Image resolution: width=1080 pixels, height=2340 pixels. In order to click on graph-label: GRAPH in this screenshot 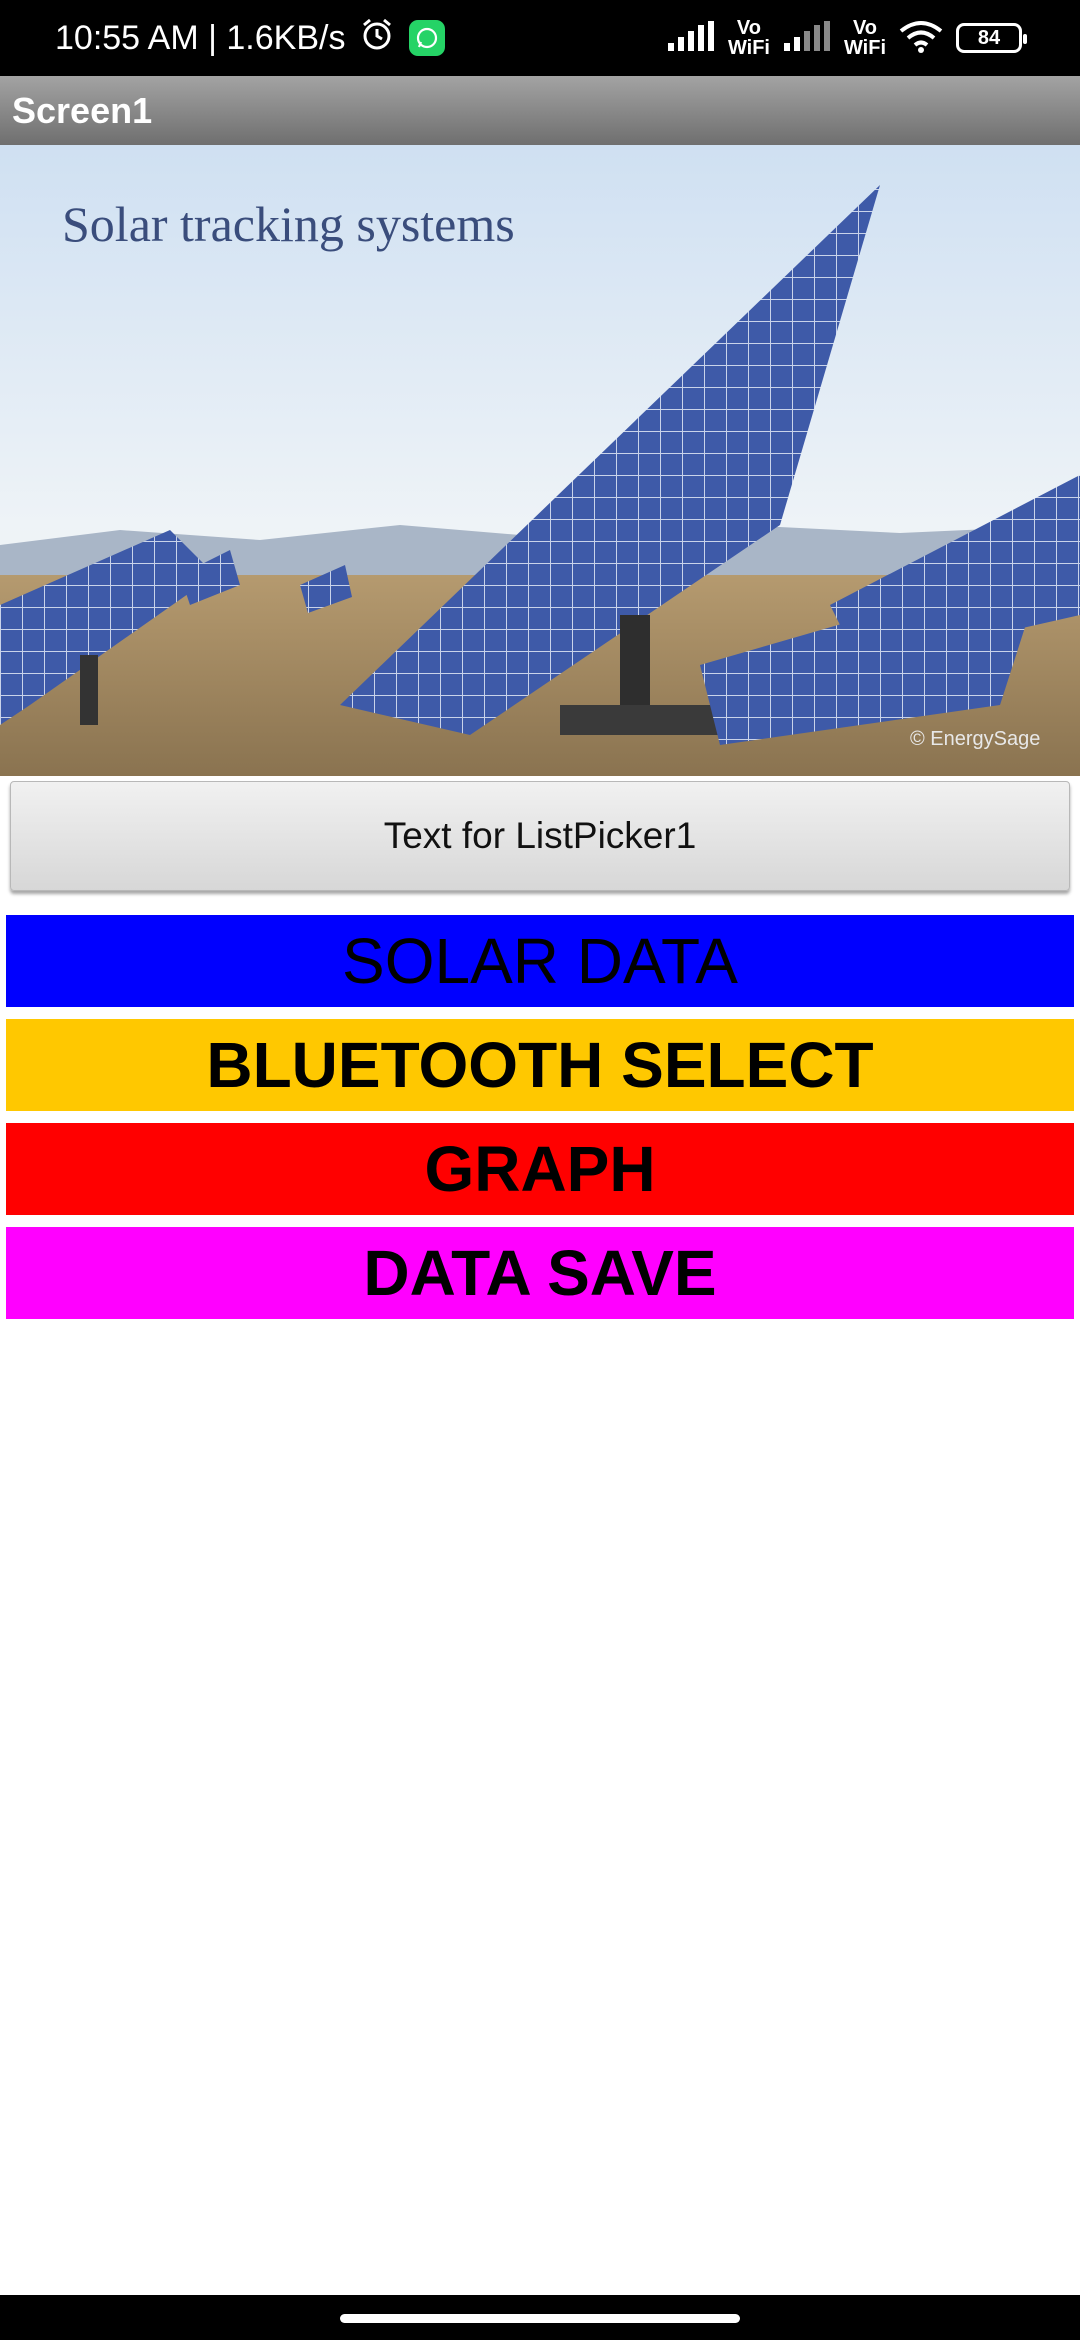, I will do `click(540, 1169)`.